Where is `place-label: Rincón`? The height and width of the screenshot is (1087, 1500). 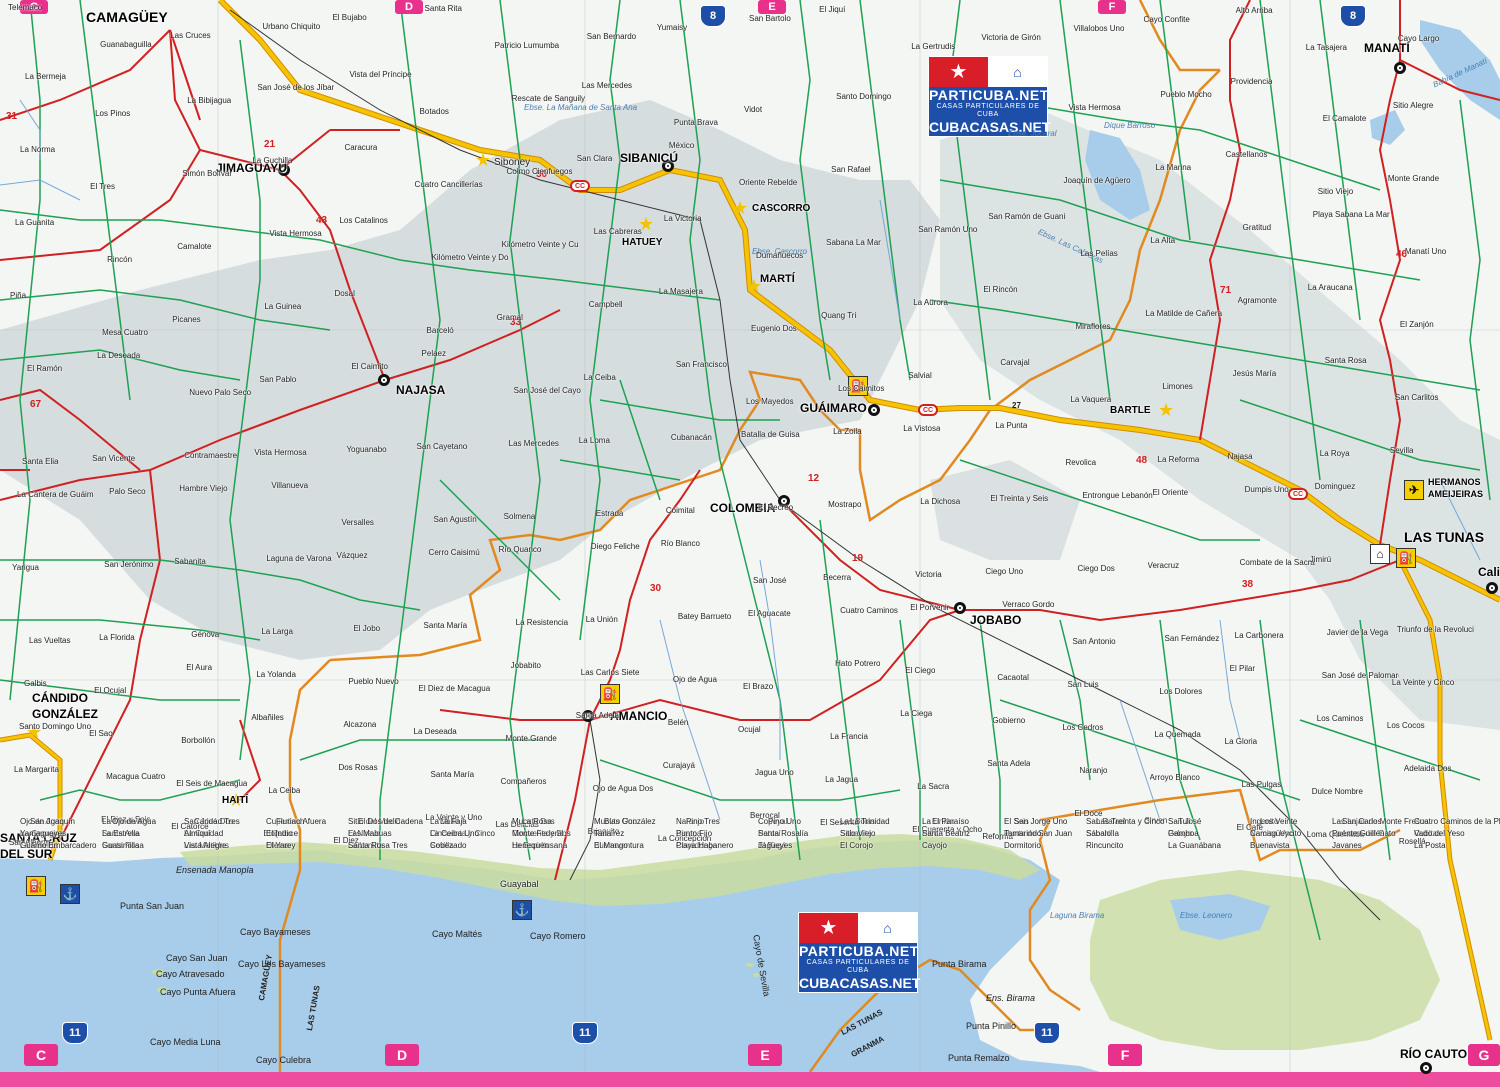 place-label: Rincón is located at coordinates (120, 260).